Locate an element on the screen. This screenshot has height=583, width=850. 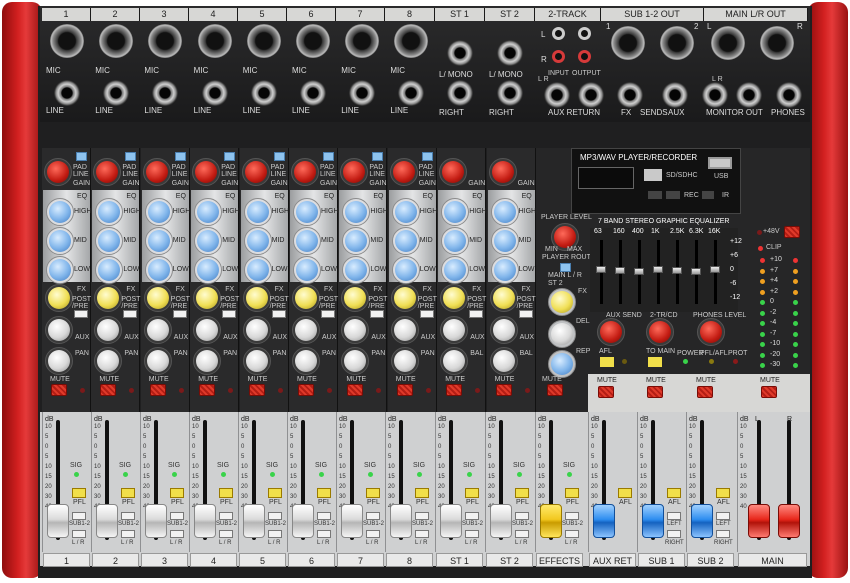
fader-st2-cap is located at coordinates (501, 521).